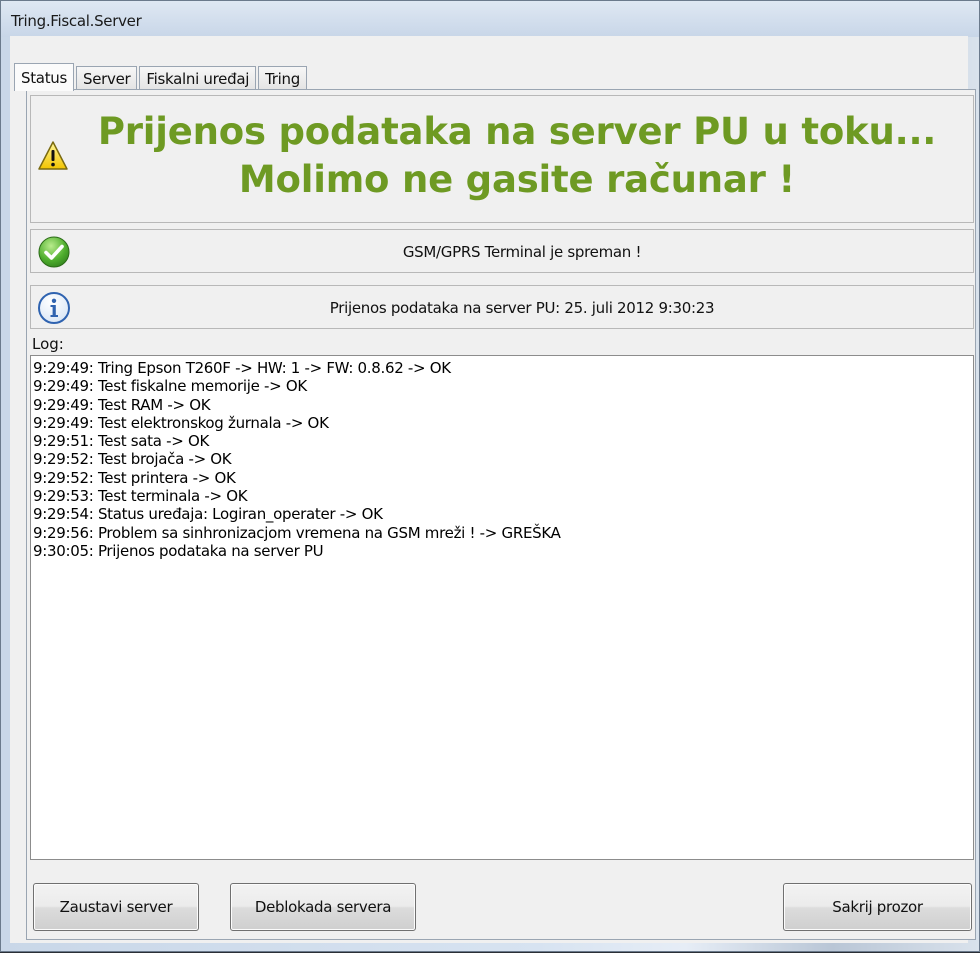 Image resolution: width=980 pixels, height=953 pixels. I want to click on gsm-status-row: GSM/GPRS Terminal je spreman !, so click(502, 251).